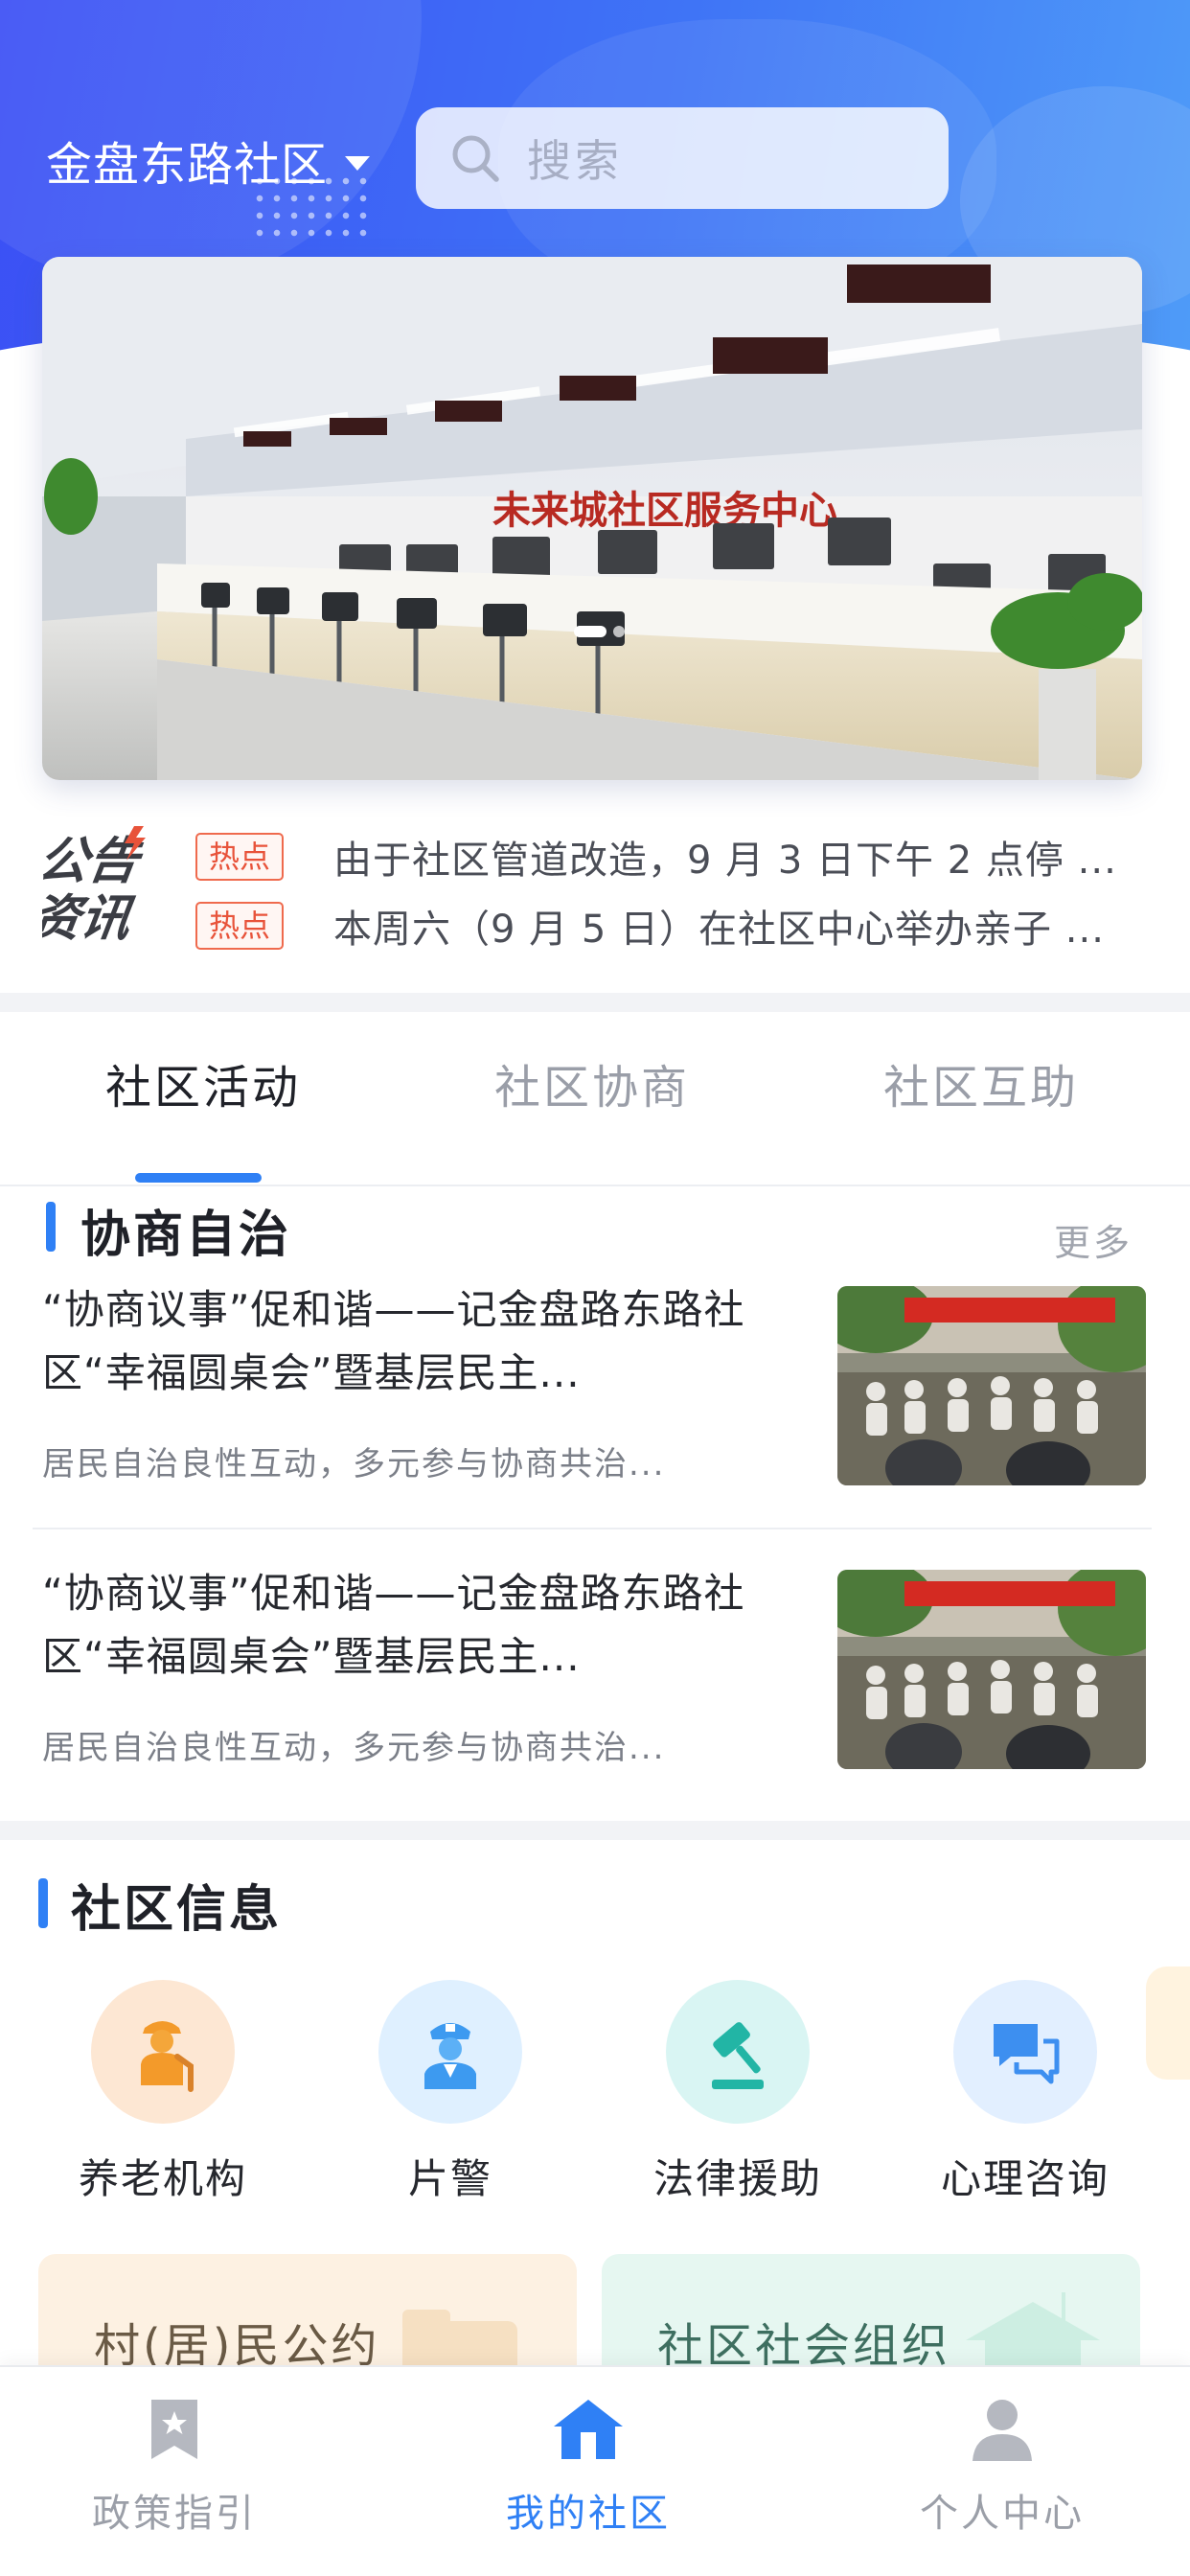  Describe the element at coordinates (450, 2052) in the screenshot. I see `police-icon` at that location.